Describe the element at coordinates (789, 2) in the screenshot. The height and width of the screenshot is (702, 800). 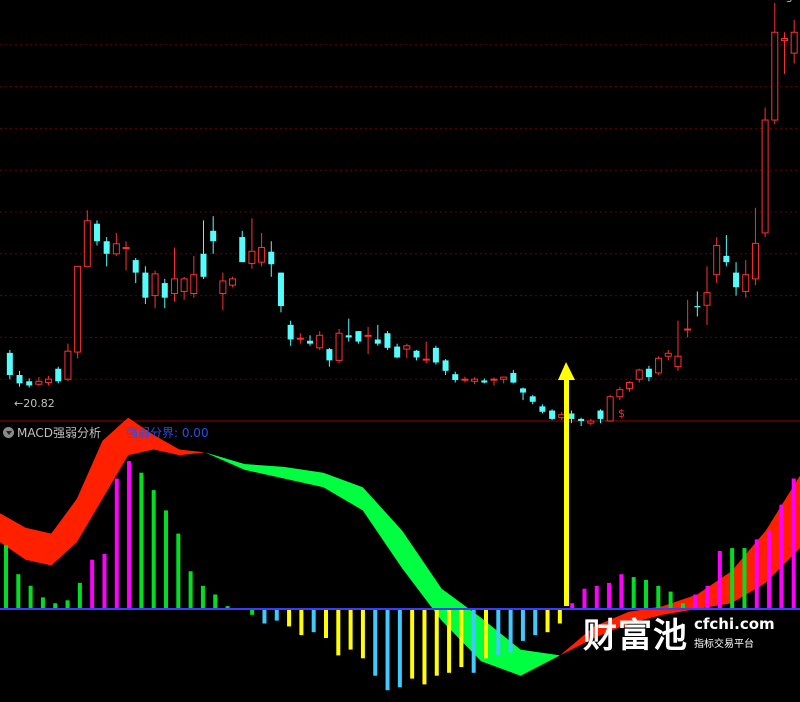
I see `top-corner-value: 3` at that location.